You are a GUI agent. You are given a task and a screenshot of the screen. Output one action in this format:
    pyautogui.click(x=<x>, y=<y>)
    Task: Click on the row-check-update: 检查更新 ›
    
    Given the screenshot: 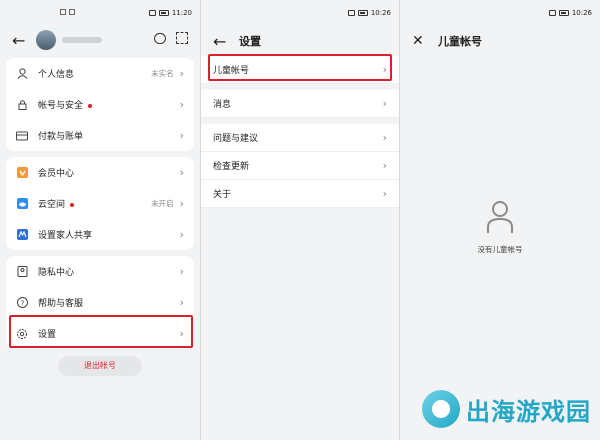 What is the action you would take?
    pyautogui.click(x=300, y=166)
    